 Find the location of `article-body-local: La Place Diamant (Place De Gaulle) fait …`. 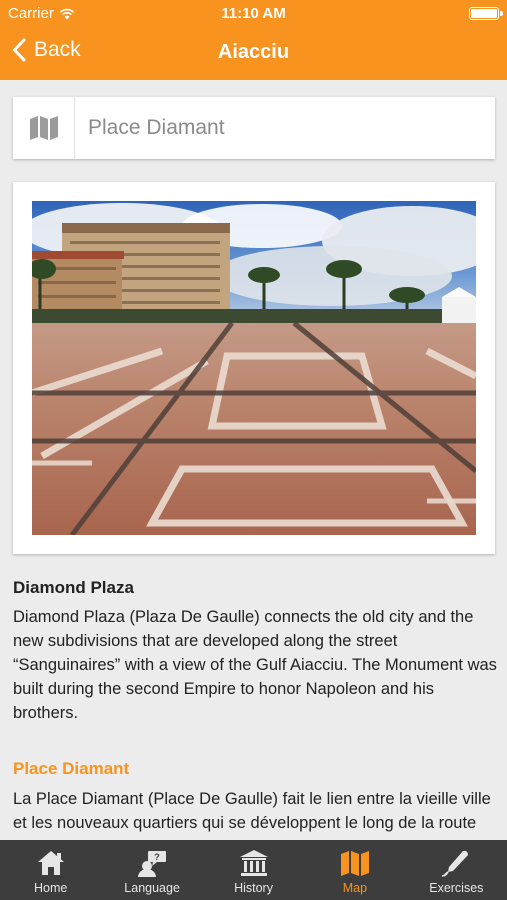

article-body-local: La Place Diamant (Place De Gaulle) fait … is located at coordinates (252, 815).